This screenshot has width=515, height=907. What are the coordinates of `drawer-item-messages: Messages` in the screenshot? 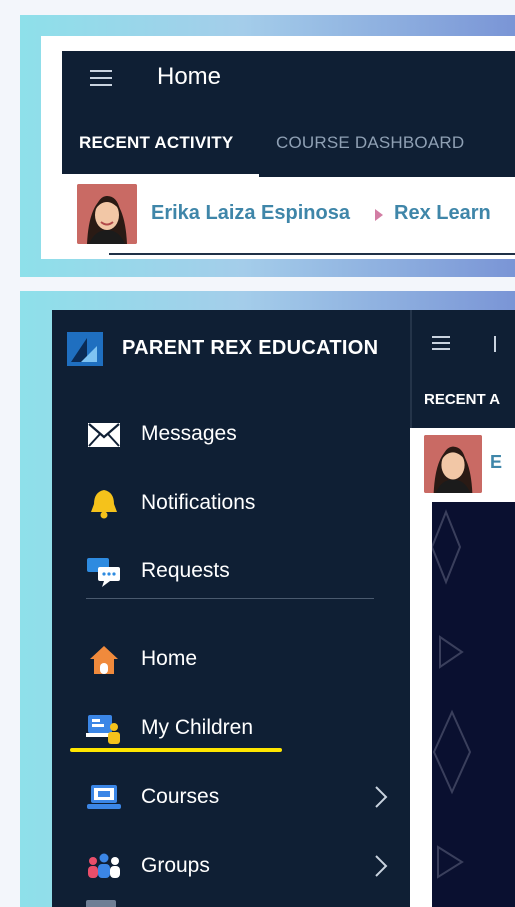 It's located at (230, 435).